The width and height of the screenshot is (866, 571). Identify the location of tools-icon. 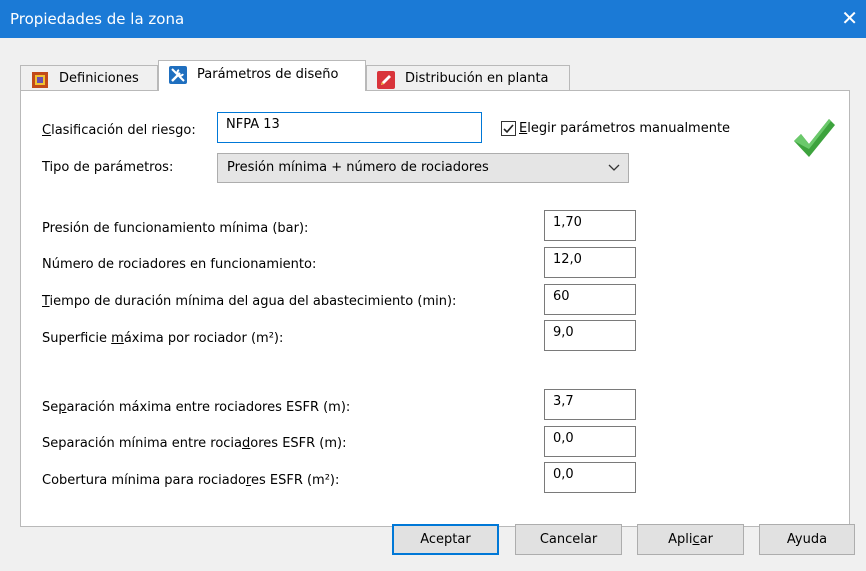
(178, 75).